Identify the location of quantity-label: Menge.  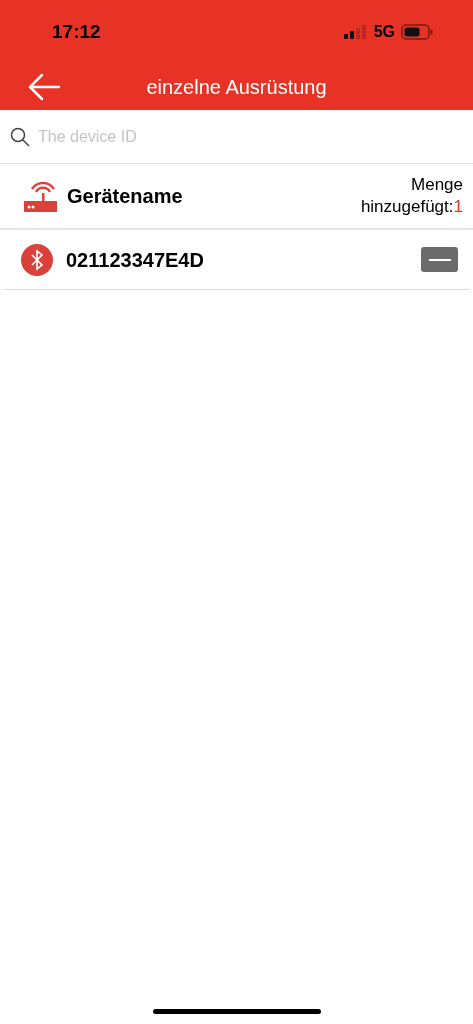
(437, 185).